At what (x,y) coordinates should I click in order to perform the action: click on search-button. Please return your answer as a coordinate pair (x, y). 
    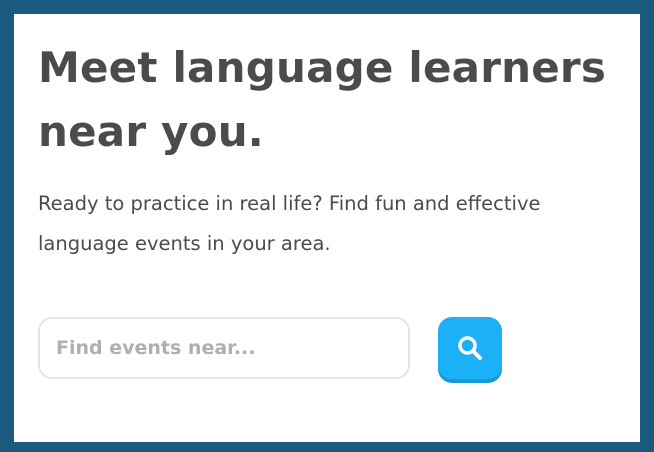
    Looking at the image, I should click on (470, 348).